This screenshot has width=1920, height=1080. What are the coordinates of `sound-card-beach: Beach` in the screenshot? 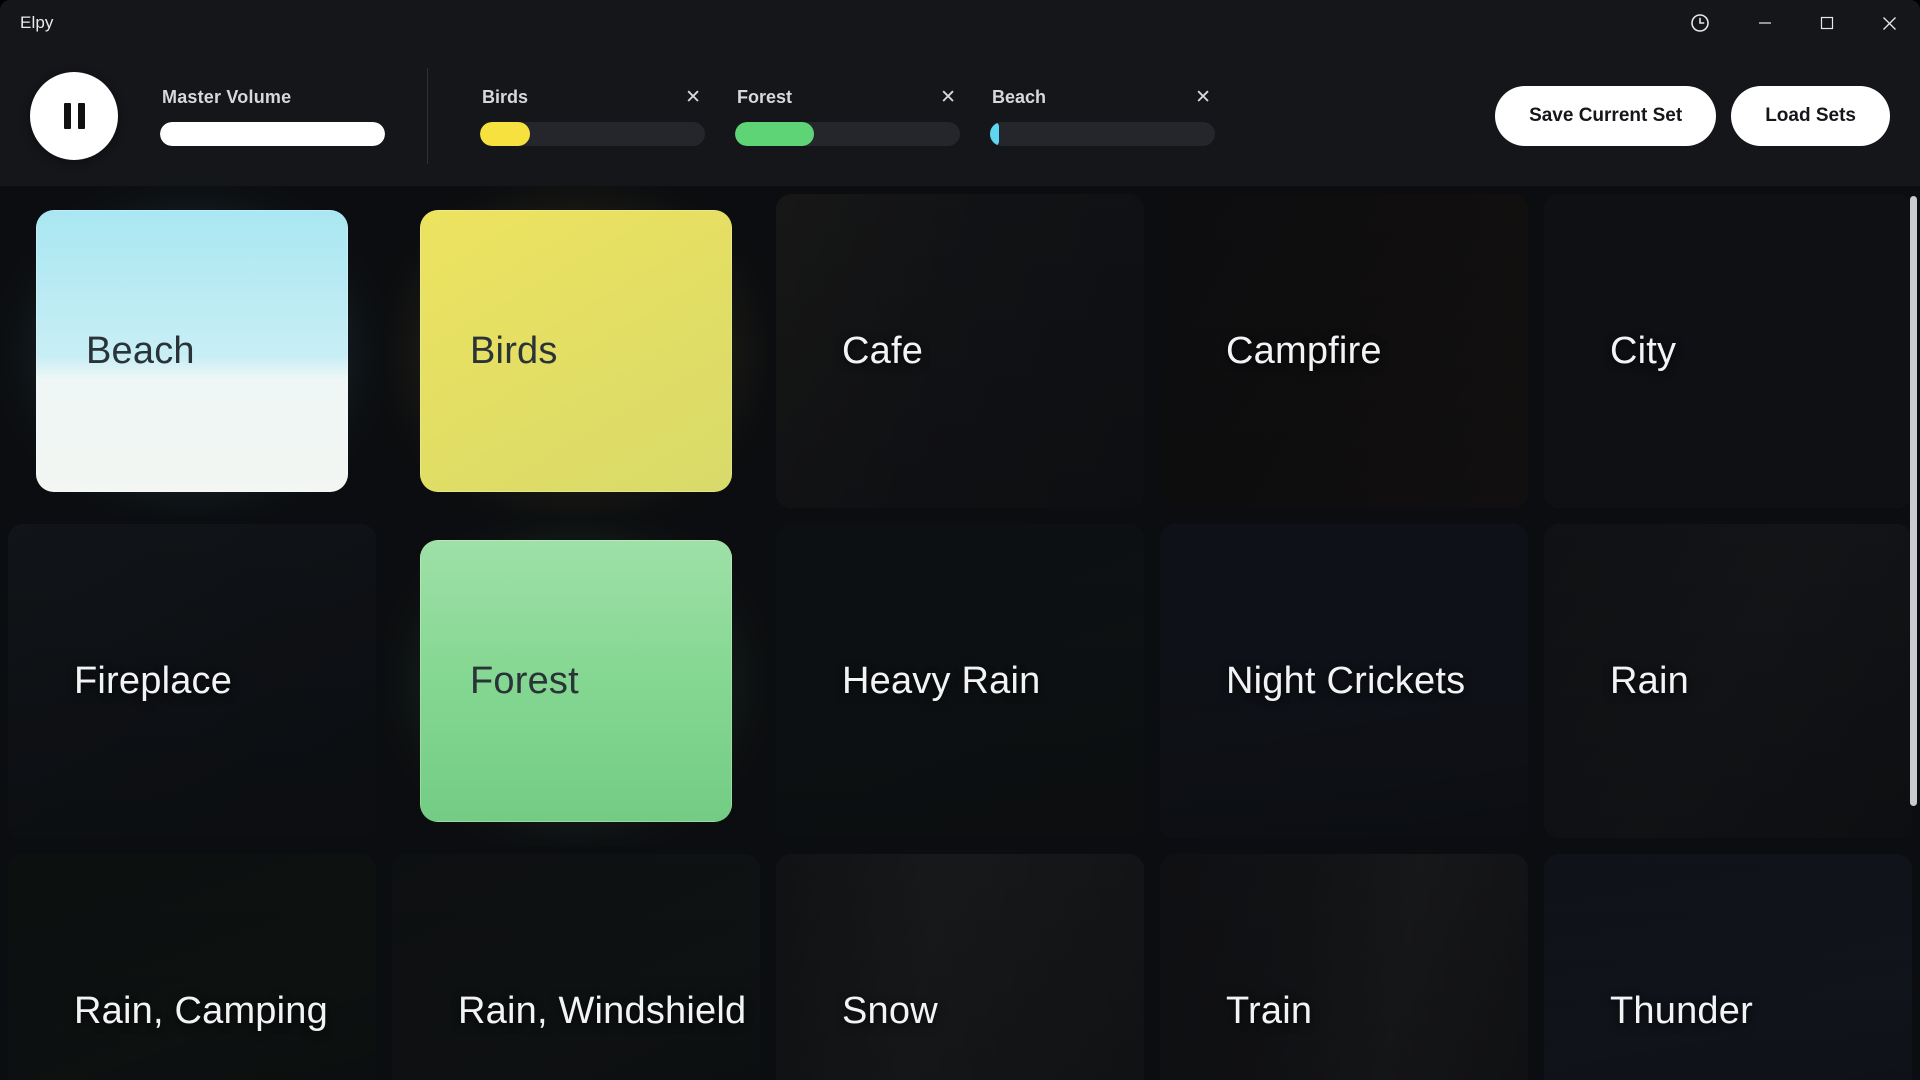 It's located at (192, 351).